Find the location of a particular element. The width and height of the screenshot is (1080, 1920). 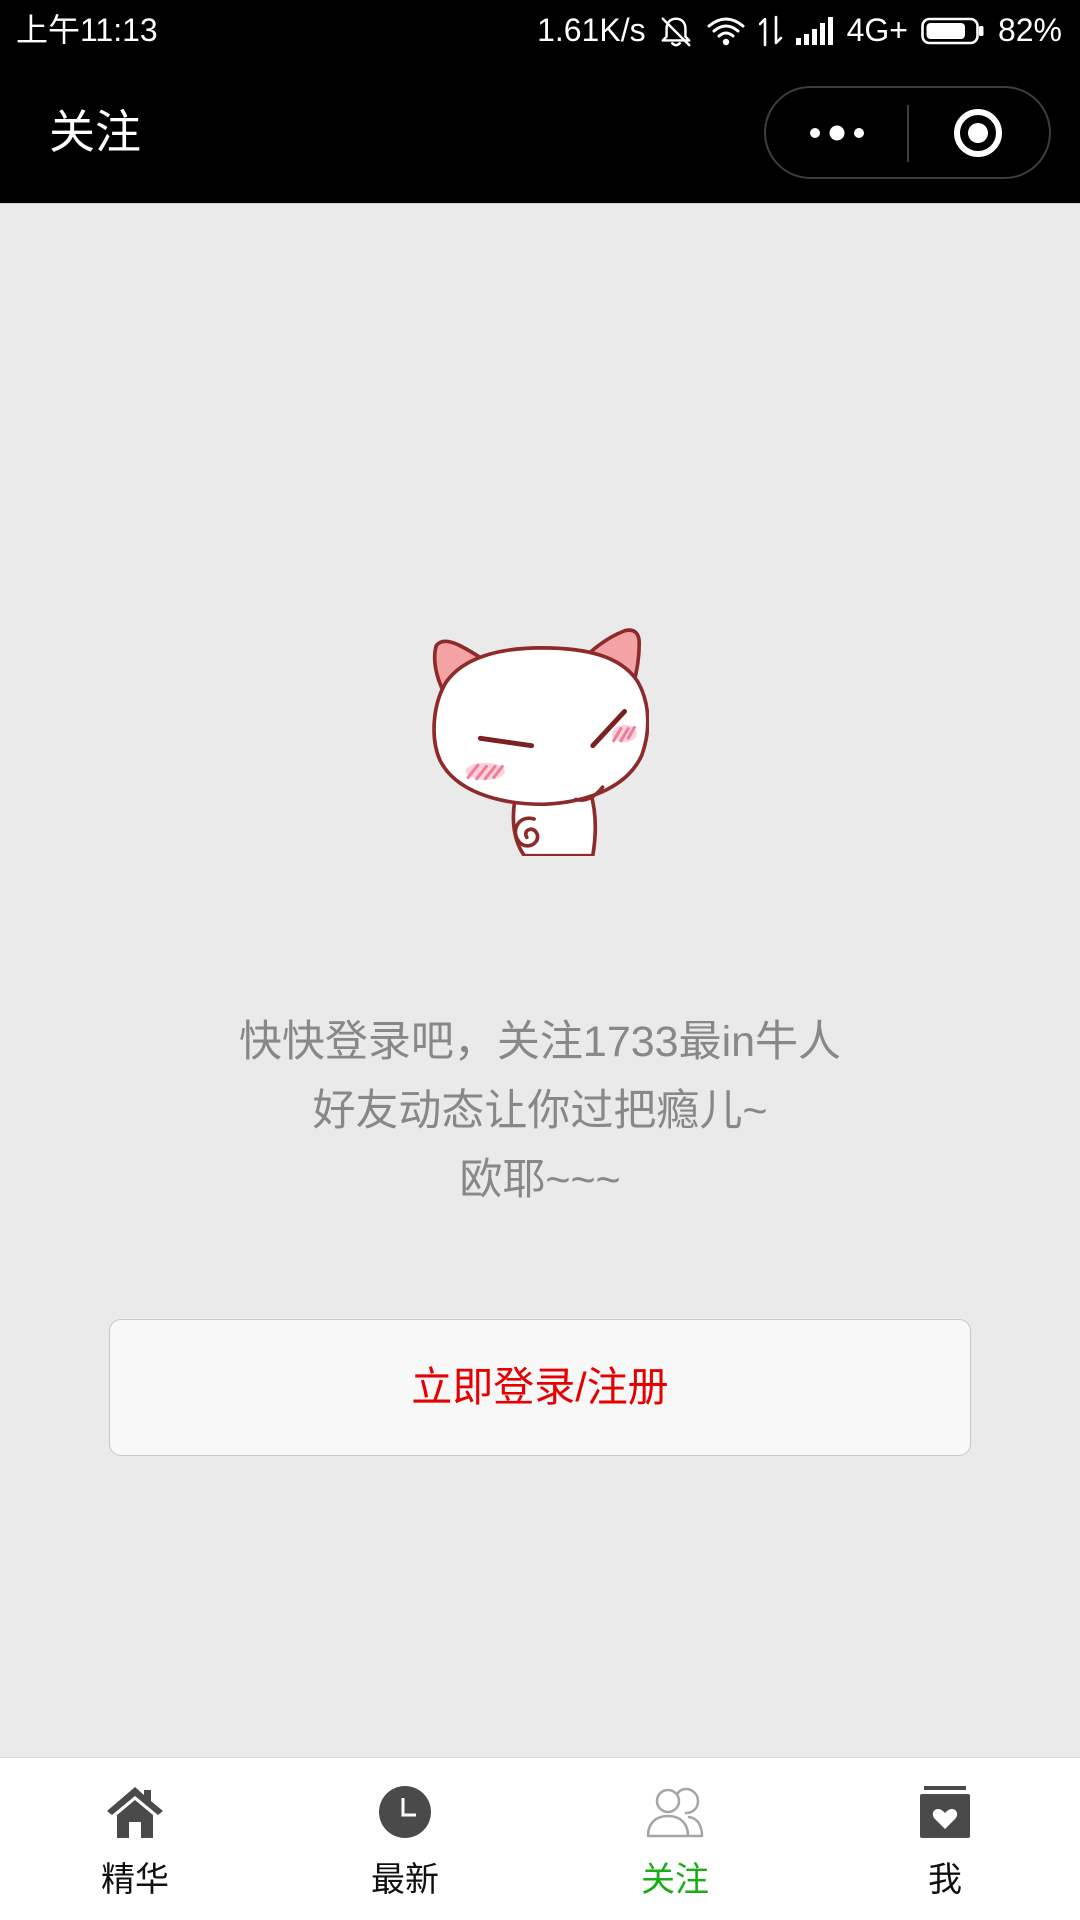

login-register-button: 立即登录/注册 is located at coordinates (540, 1387).